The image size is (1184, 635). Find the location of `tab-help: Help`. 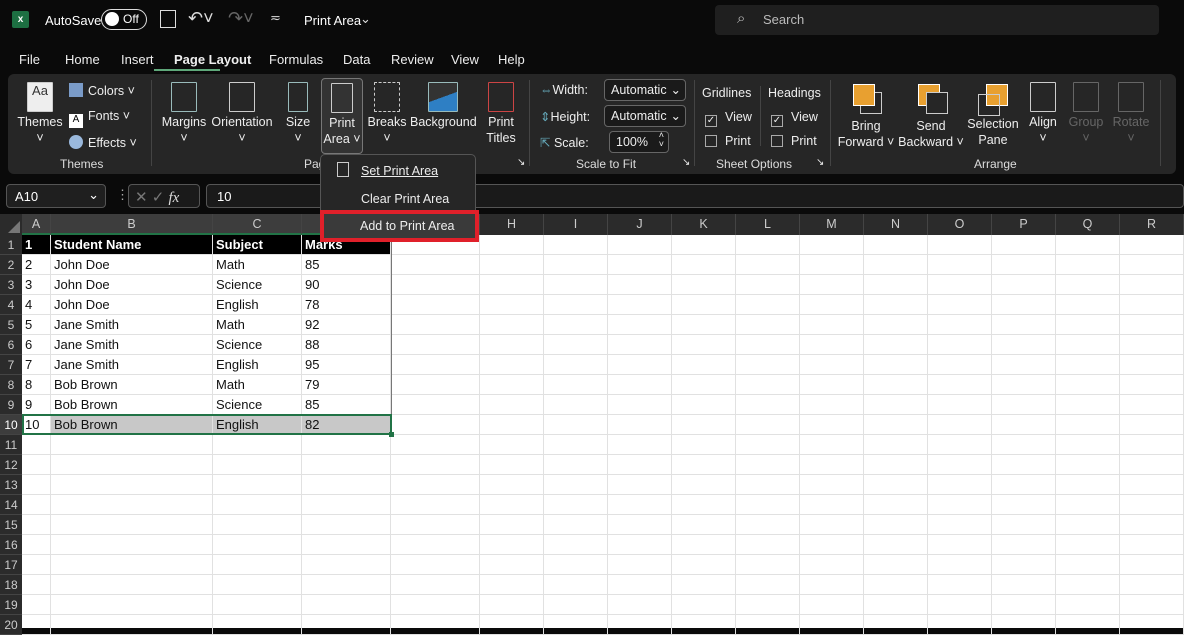

tab-help: Help is located at coordinates (511, 59).